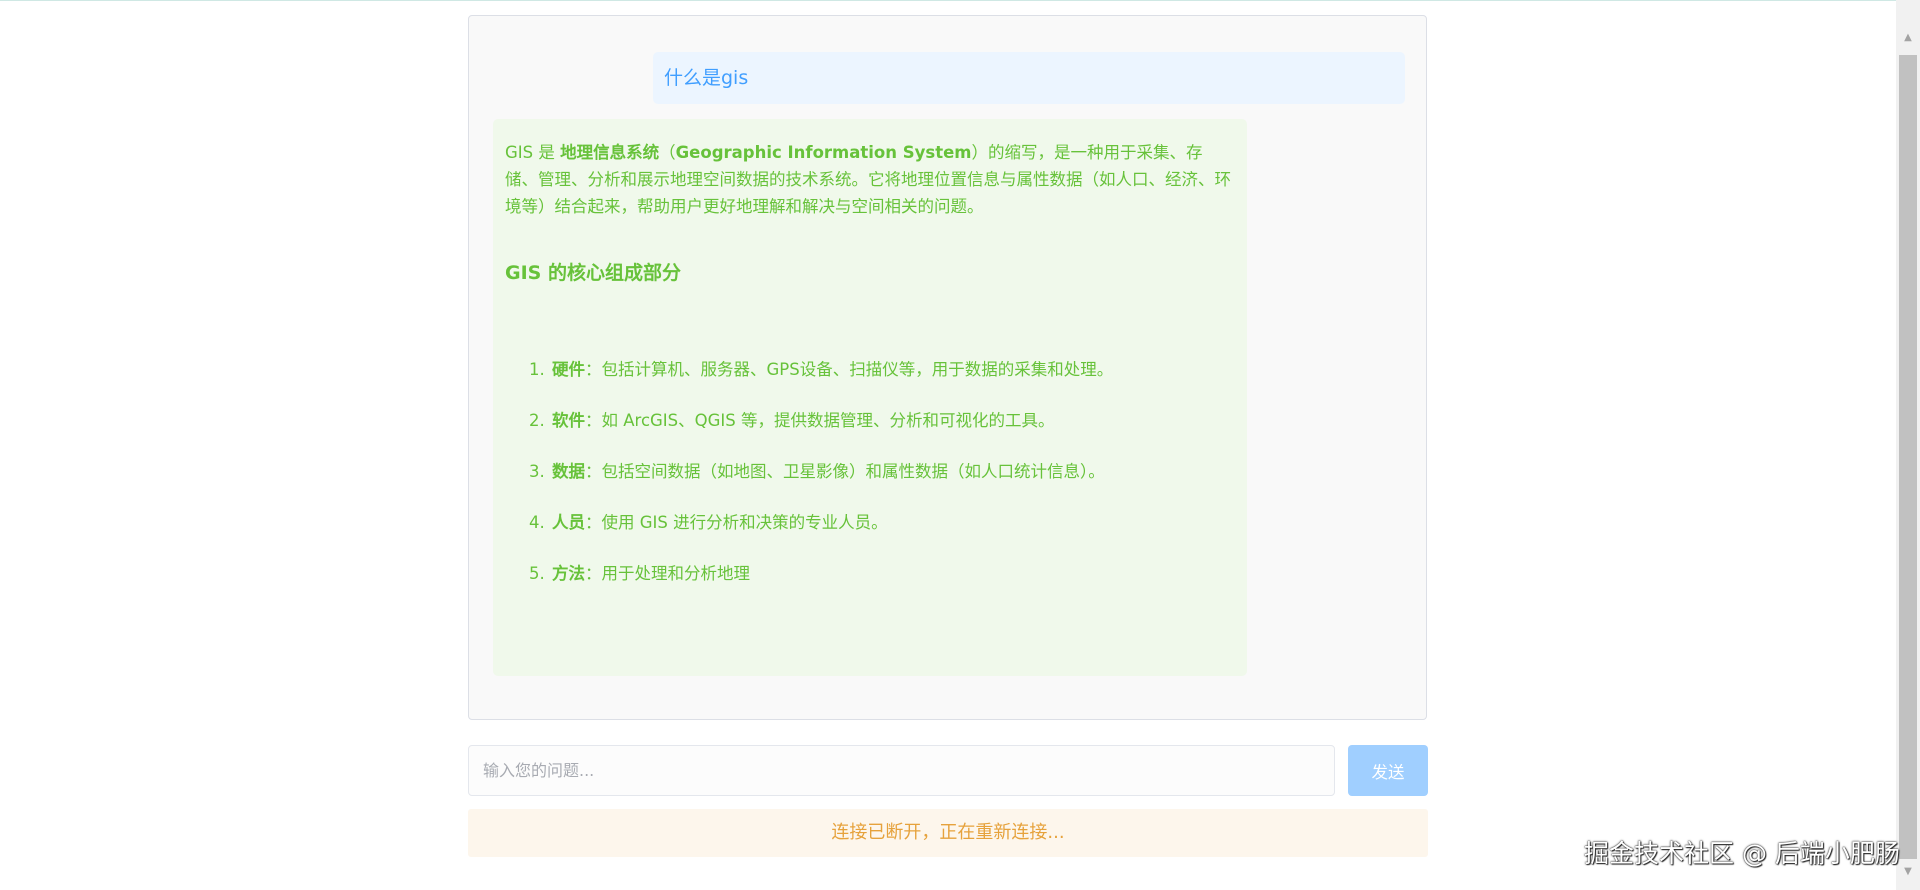 The width and height of the screenshot is (1920, 890). Describe the element at coordinates (960, 0) in the screenshot. I see `top-divider` at that location.